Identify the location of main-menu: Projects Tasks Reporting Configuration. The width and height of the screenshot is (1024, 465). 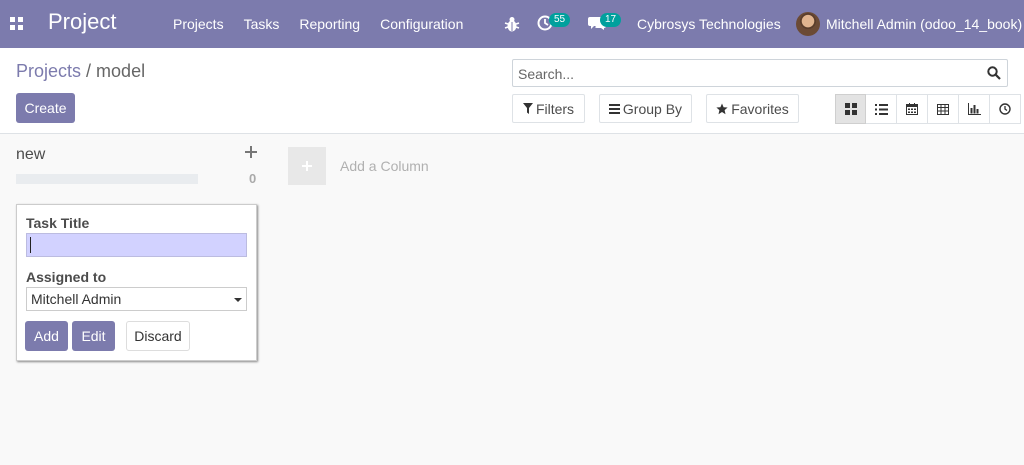
(318, 24).